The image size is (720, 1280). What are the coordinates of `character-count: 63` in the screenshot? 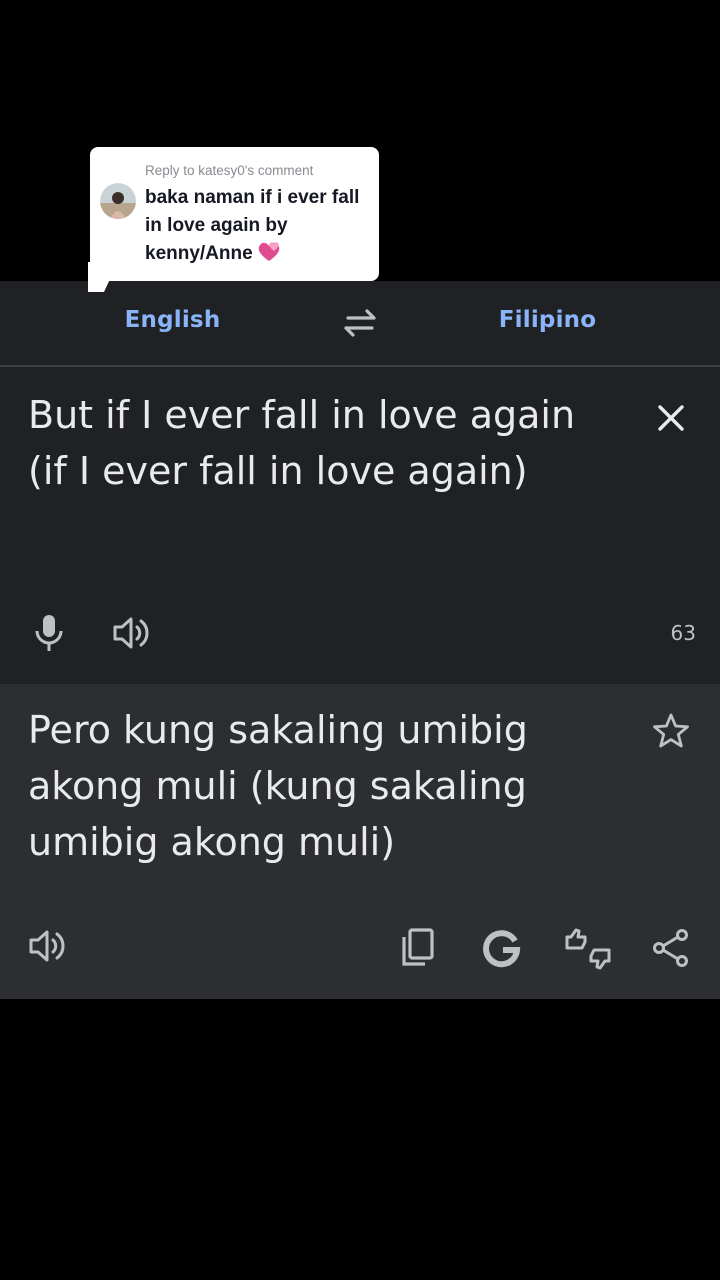 It's located at (683, 633).